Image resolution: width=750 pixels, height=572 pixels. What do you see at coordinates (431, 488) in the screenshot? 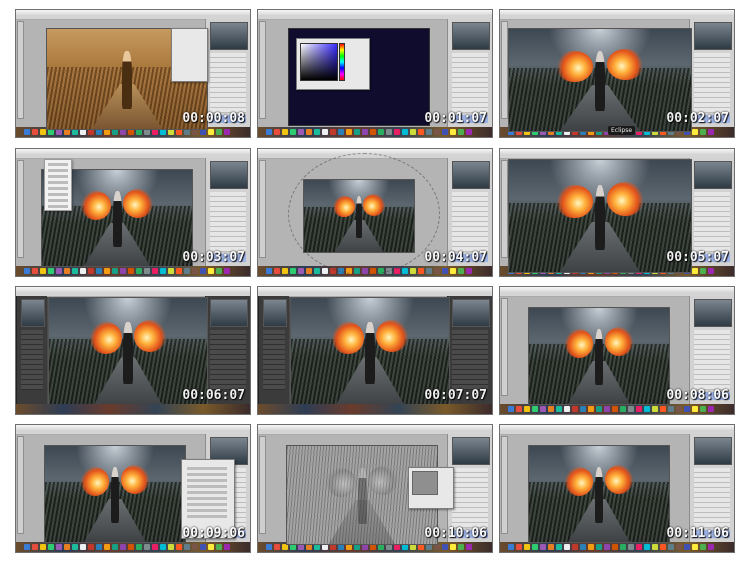
I see `high-pass-dialog` at bounding box center [431, 488].